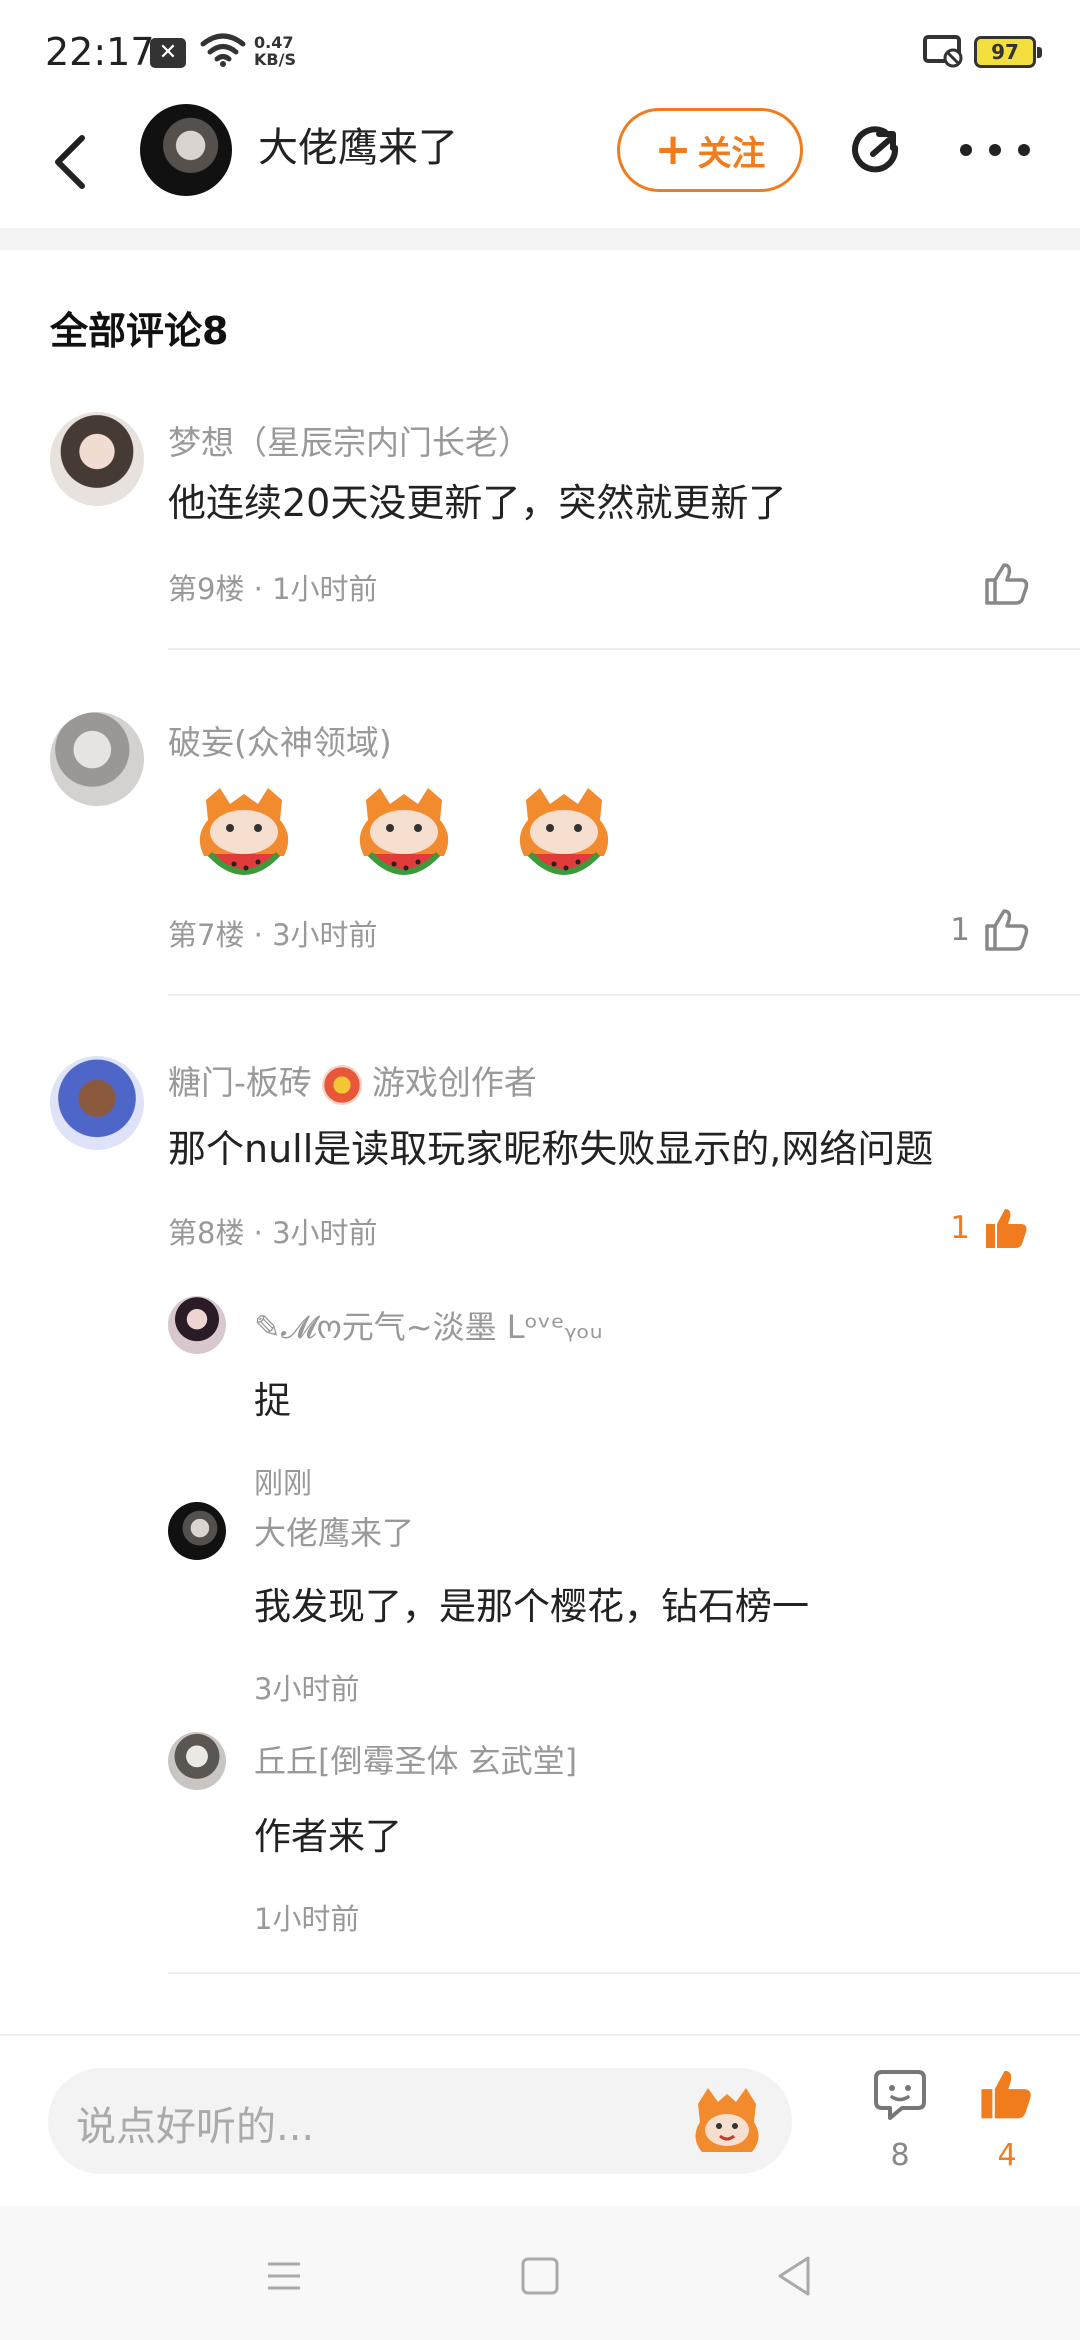  I want to click on comments-section-title: 全部评论8, so click(139, 331).